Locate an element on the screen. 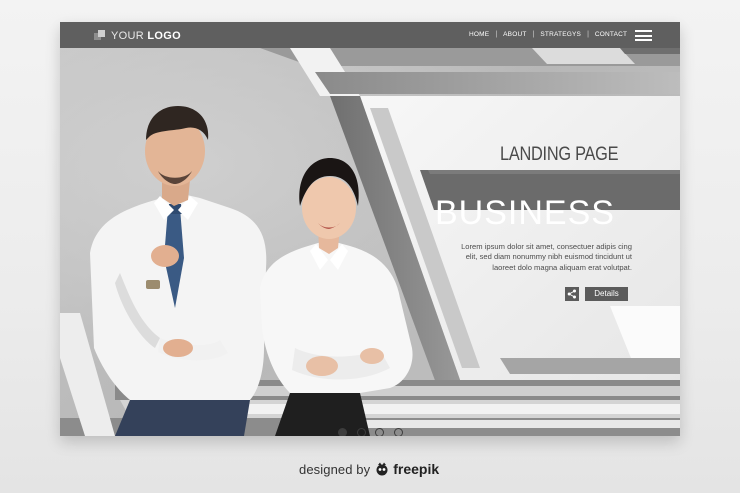 This screenshot has height=493, width=740. nav-link-contact: CONTACT is located at coordinates (611, 34).